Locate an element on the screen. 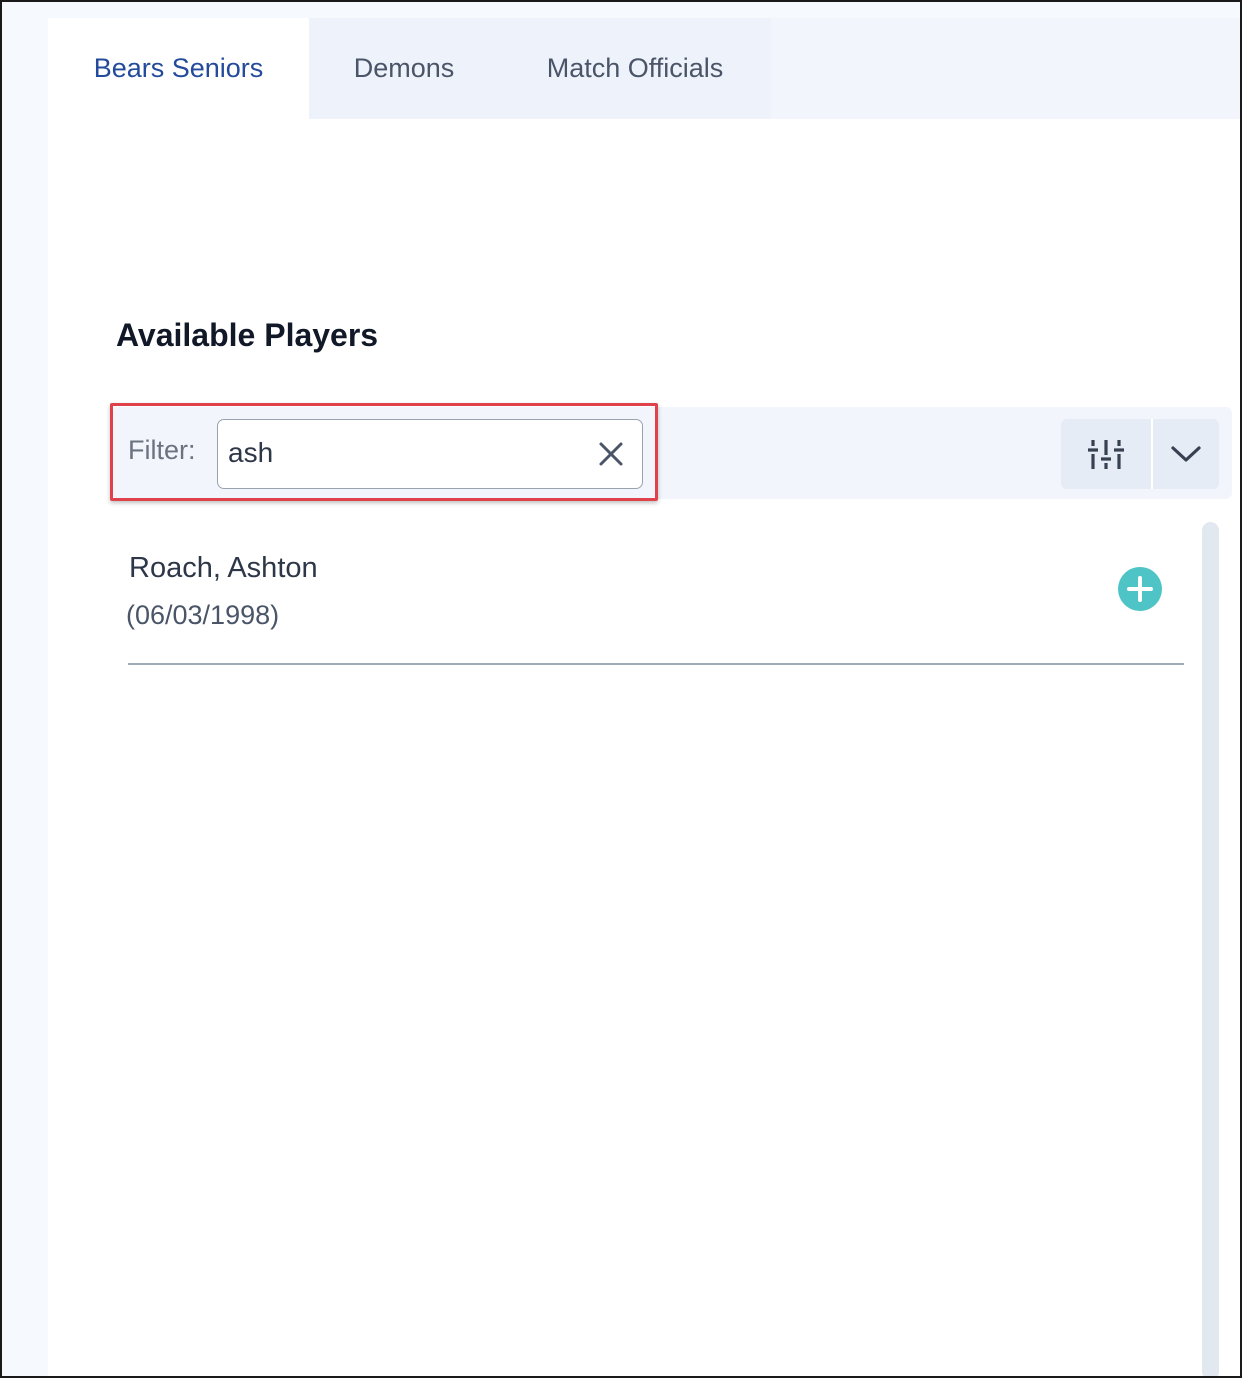 The width and height of the screenshot is (1242, 1378). tab-label: Match Officials is located at coordinates (635, 68).